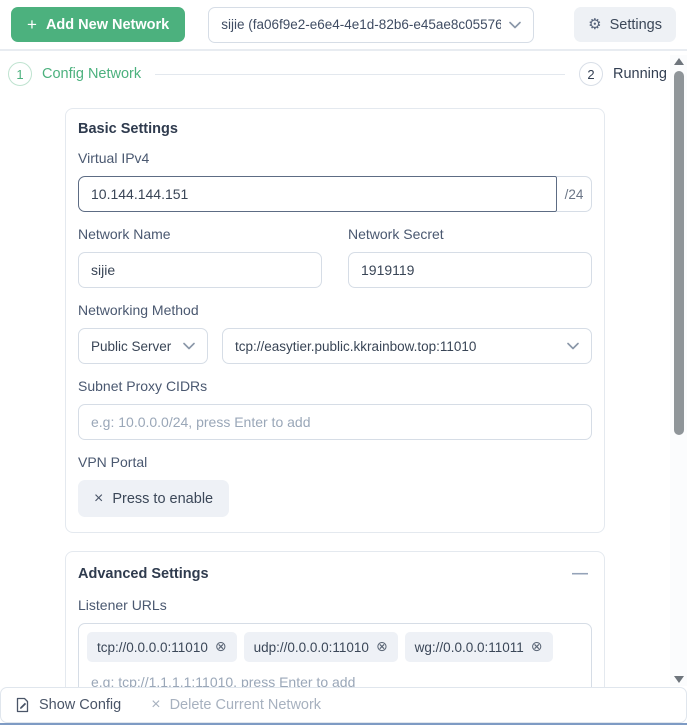 The width and height of the screenshot is (687, 725). I want to click on subnet-proxy-input, so click(335, 422).